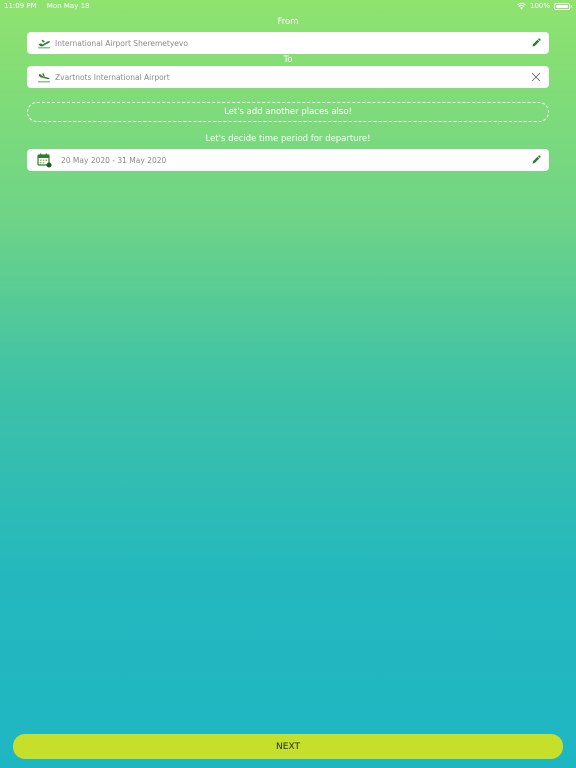  What do you see at coordinates (112, 77) in the screenshot?
I see `to-value: Zvartnots International Airport` at bounding box center [112, 77].